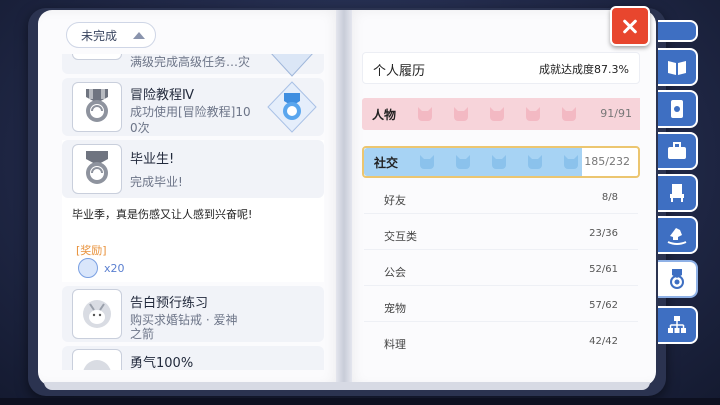 The width and height of the screenshot is (720, 405). Describe the element at coordinates (501, 307) in the screenshot. I see `social-sub-row: 宠物 57/62` at that location.